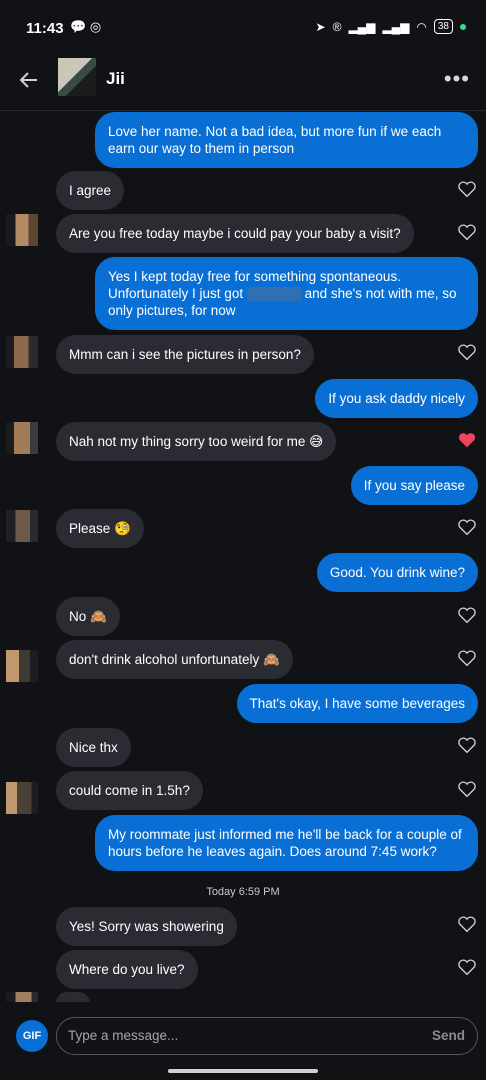 Image resolution: width=486 pixels, height=1080 pixels. I want to click on message-bubble-incoming: Mmm can i see the pictures in person?, so click(185, 354).